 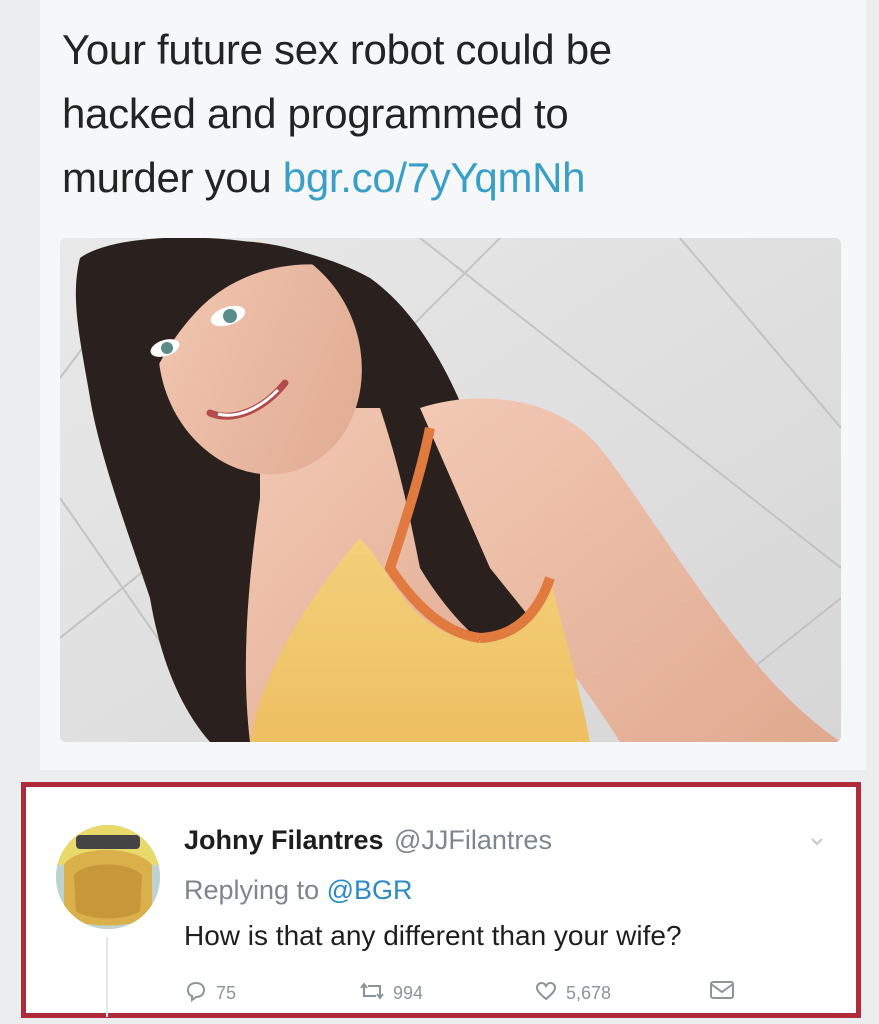 What do you see at coordinates (434, 177) in the screenshot?
I see `tweet-link: bgr.co/7yYqmNh` at bounding box center [434, 177].